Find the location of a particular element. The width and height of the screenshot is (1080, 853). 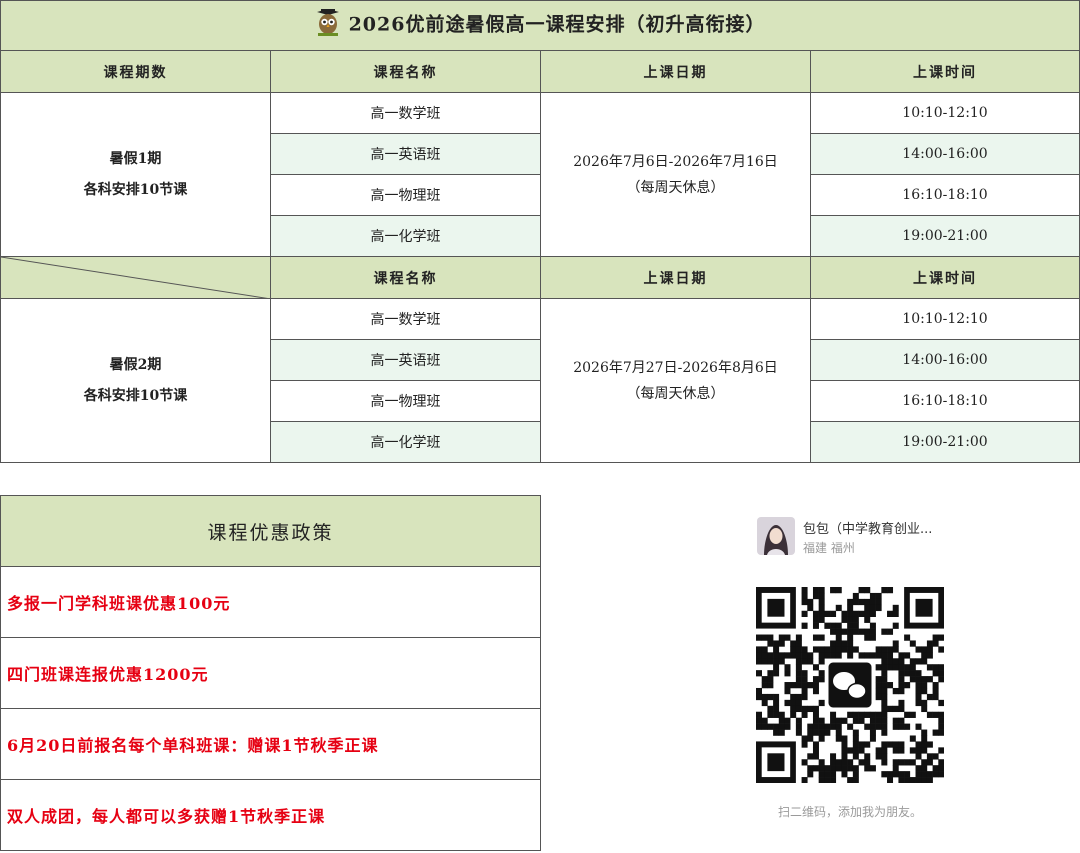

term2-dates-cell: 2026年7月27日-2026年8月6日 （每周天休息） is located at coordinates (675, 380).